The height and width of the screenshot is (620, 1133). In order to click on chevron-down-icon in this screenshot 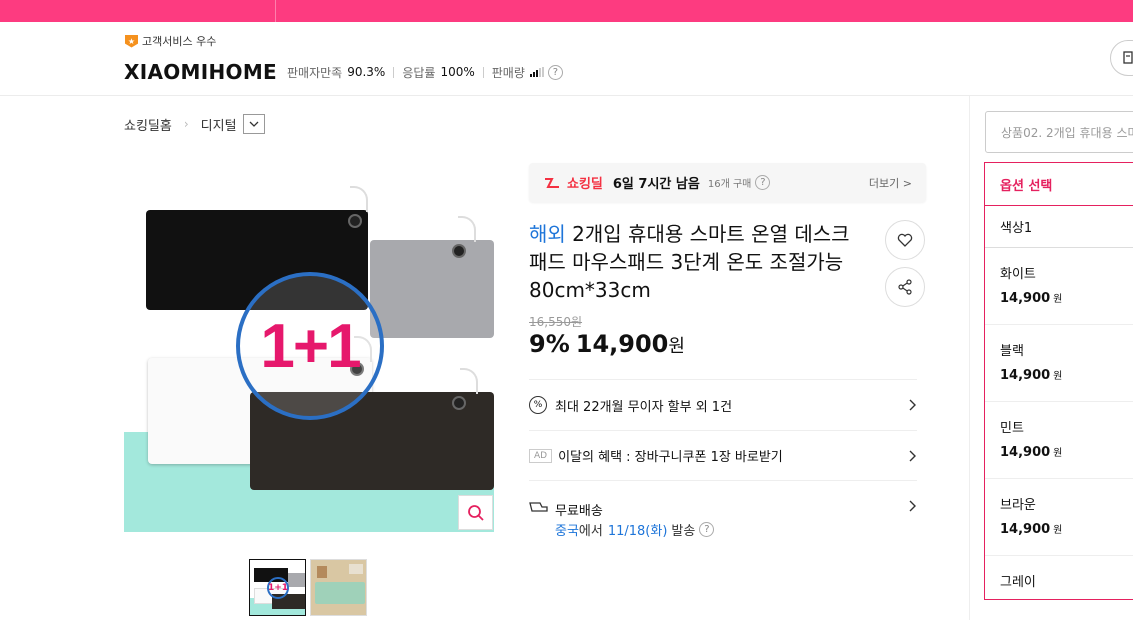, I will do `click(254, 124)`.